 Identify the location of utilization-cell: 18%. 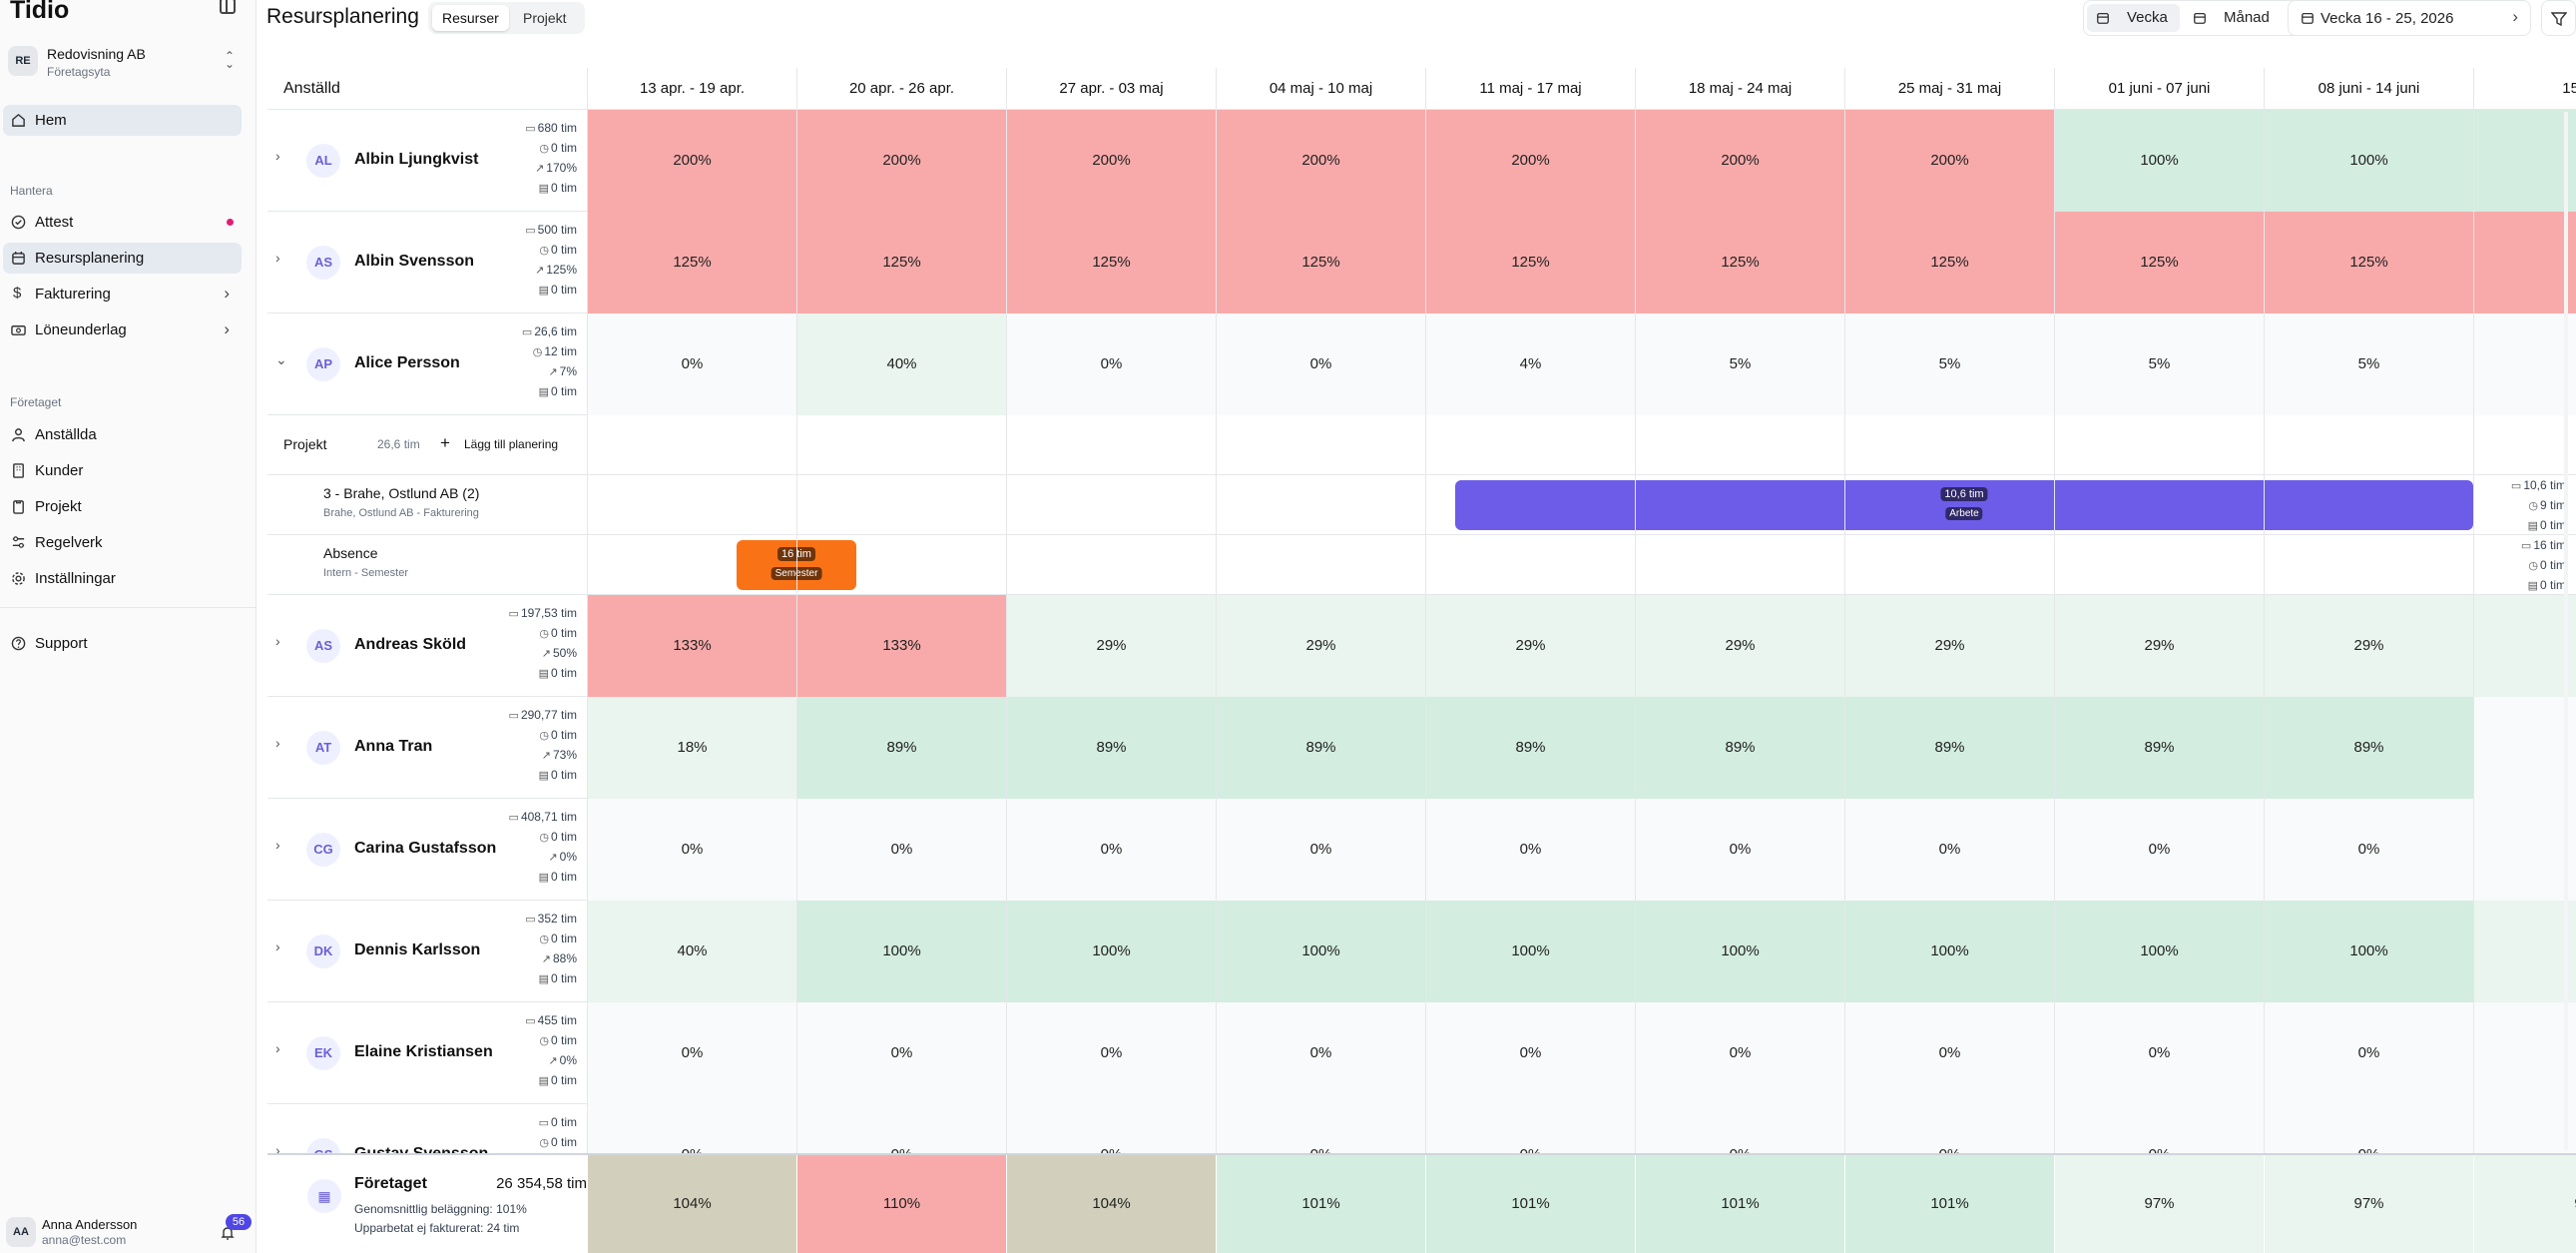
(692, 748).